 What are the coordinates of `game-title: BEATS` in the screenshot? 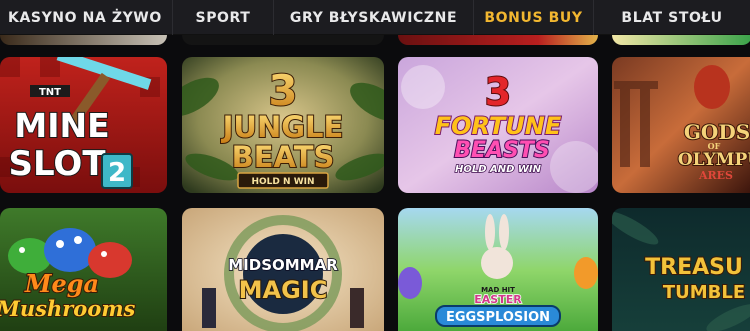 It's located at (283, 157).